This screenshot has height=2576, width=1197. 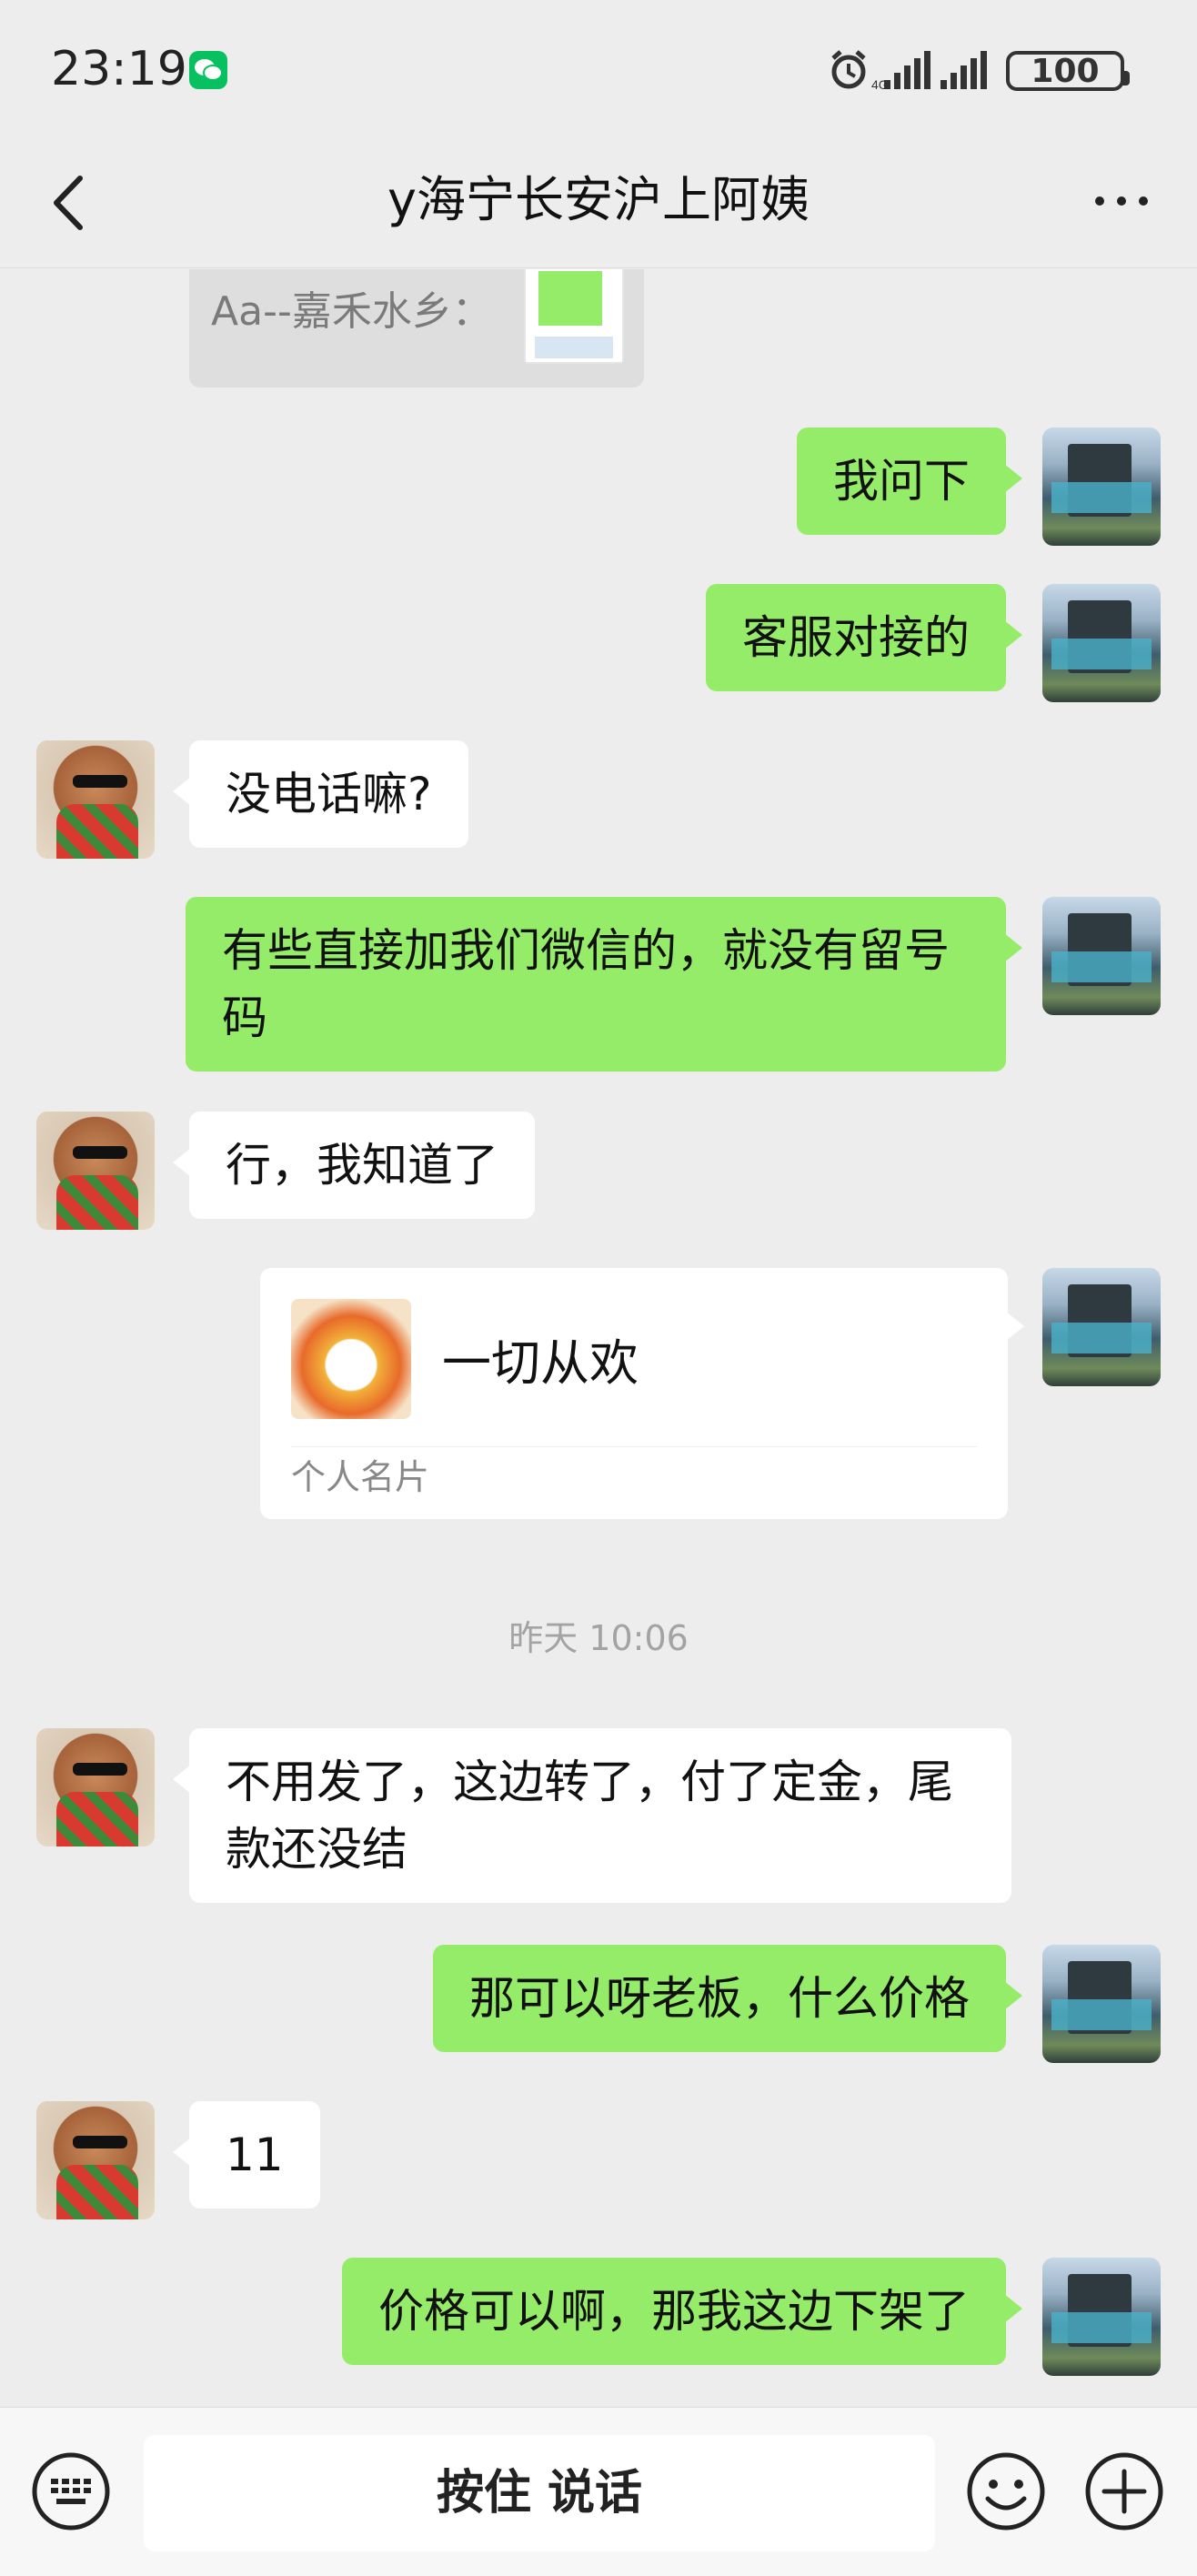 What do you see at coordinates (574, 316) in the screenshot?
I see `quoted-image-thumbnail` at bounding box center [574, 316].